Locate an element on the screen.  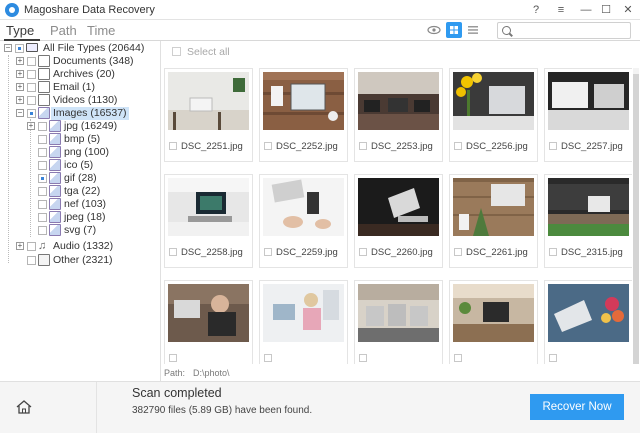
tree-item-jpeg: jpeg (18) is located at coordinates (80, 217).